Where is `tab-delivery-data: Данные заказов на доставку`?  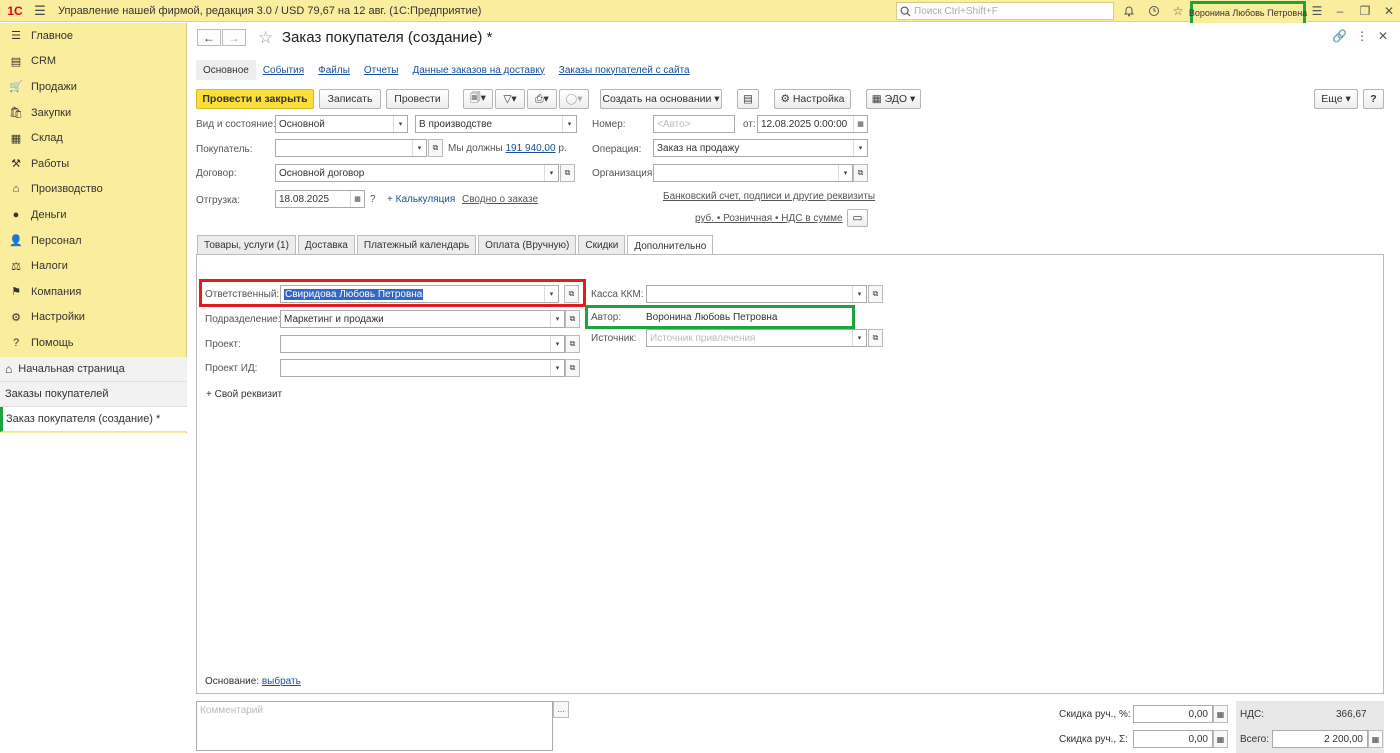
tab-delivery-data: Данные заказов на доставку is located at coordinates (478, 70).